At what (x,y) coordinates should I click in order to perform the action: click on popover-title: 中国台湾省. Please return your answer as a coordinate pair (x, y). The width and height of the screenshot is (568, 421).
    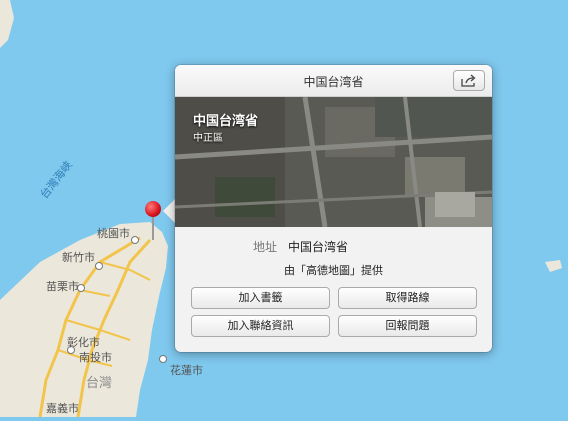
    Looking at the image, I should click on (333, 82).